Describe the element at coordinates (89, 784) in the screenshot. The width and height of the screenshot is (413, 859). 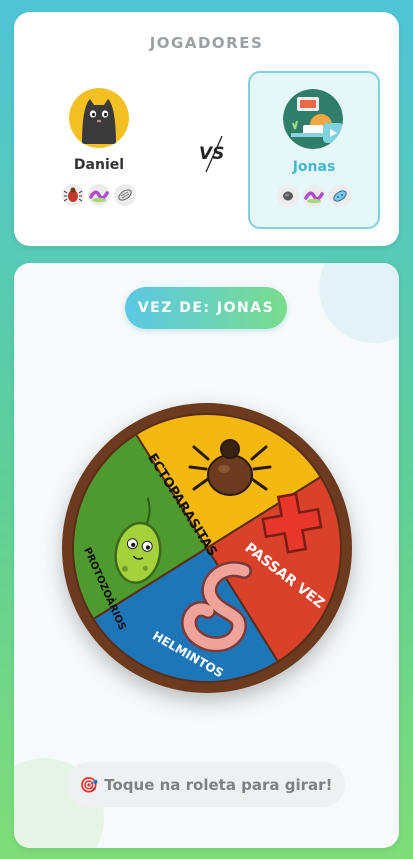
I see `target-icon: 🎯` at that location.